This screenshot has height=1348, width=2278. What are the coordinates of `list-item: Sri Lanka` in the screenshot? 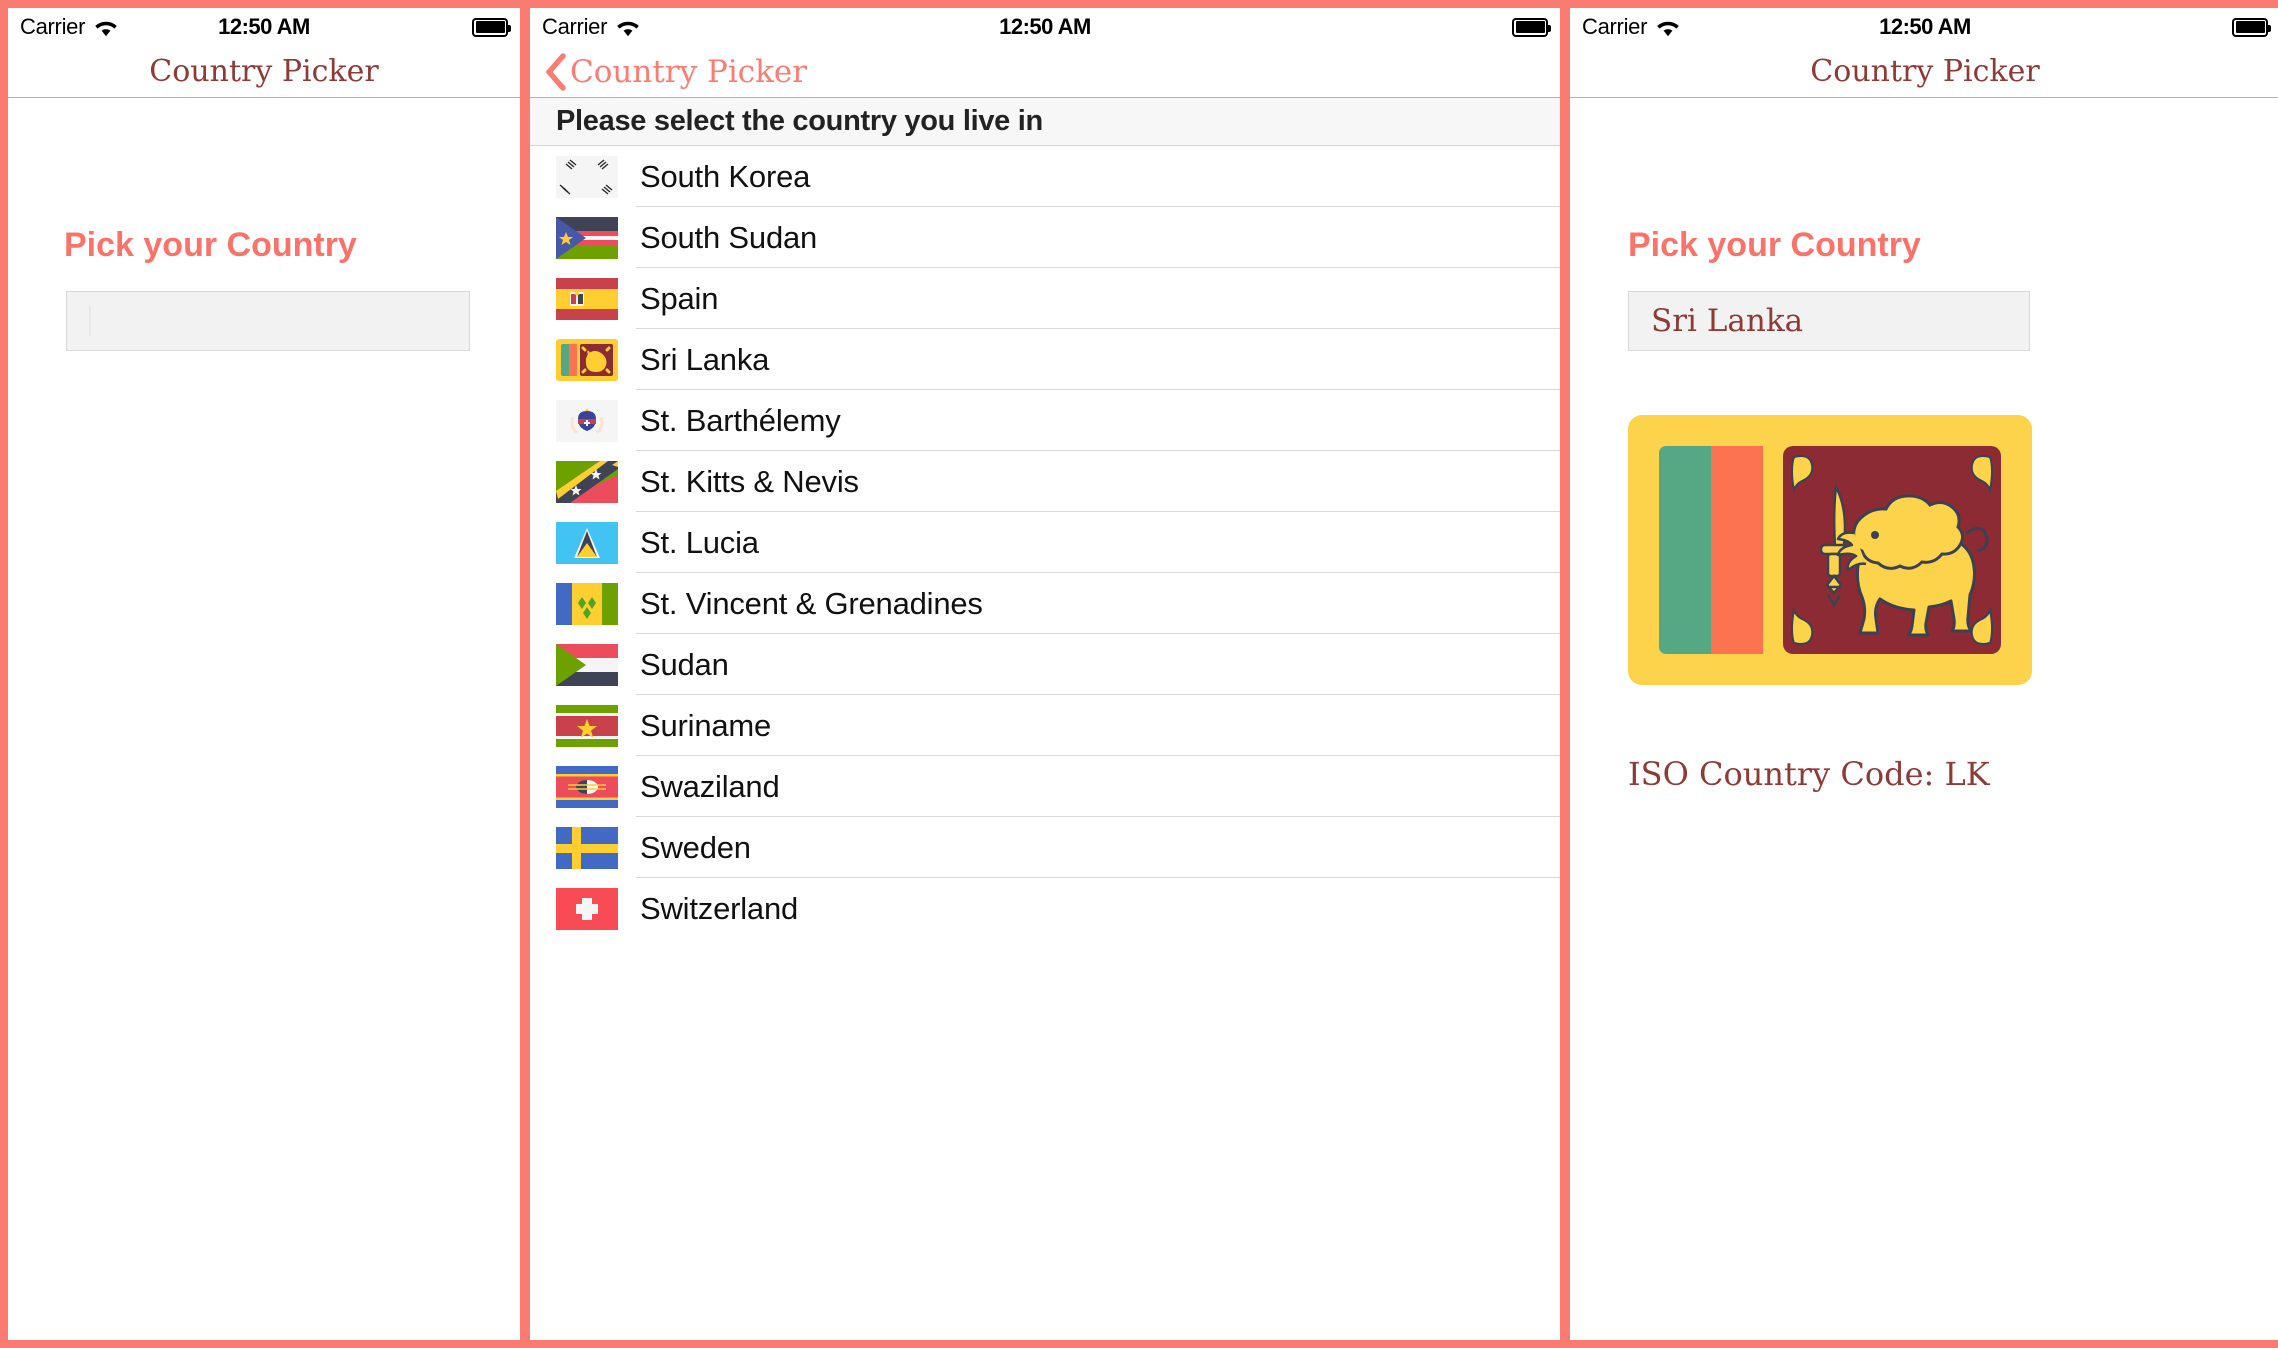 It's located at (1045, 359).